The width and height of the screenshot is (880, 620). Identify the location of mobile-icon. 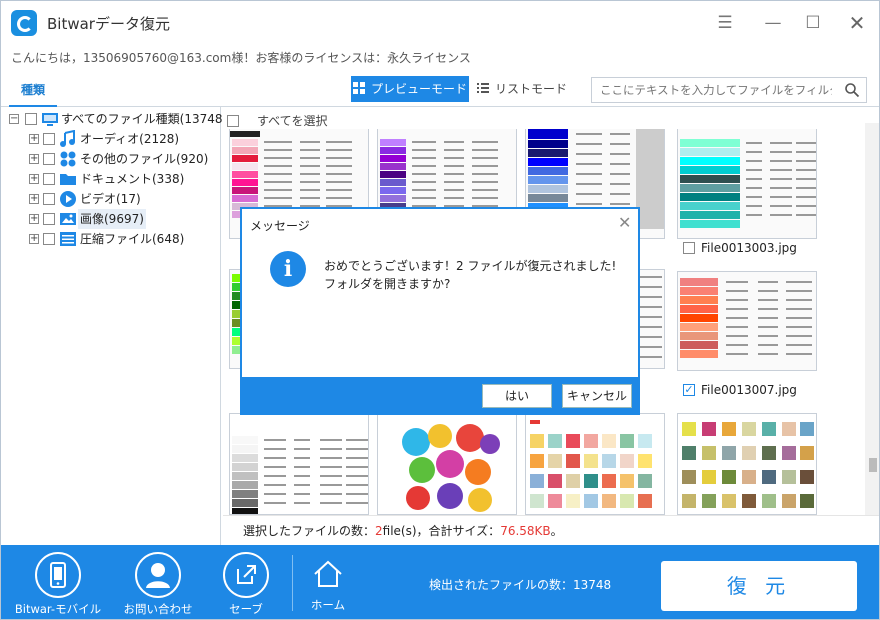
(58, 575).